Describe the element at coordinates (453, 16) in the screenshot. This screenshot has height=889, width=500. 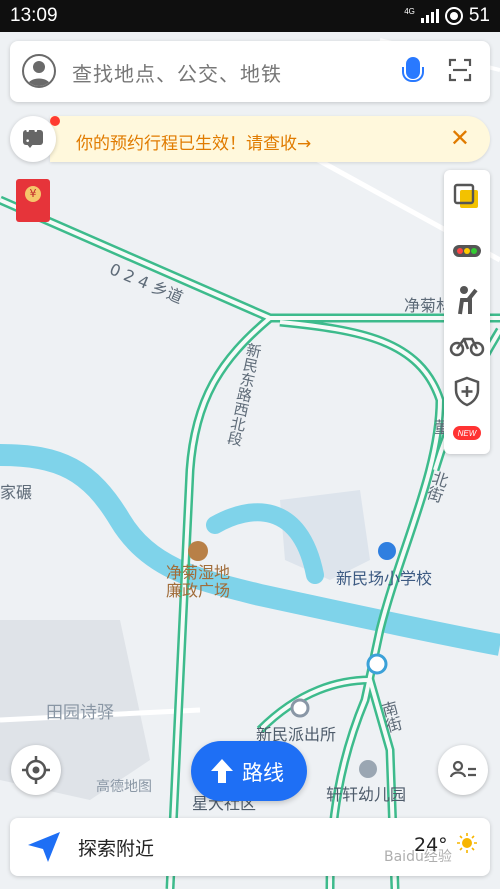
I see `battery-icon` at that location.